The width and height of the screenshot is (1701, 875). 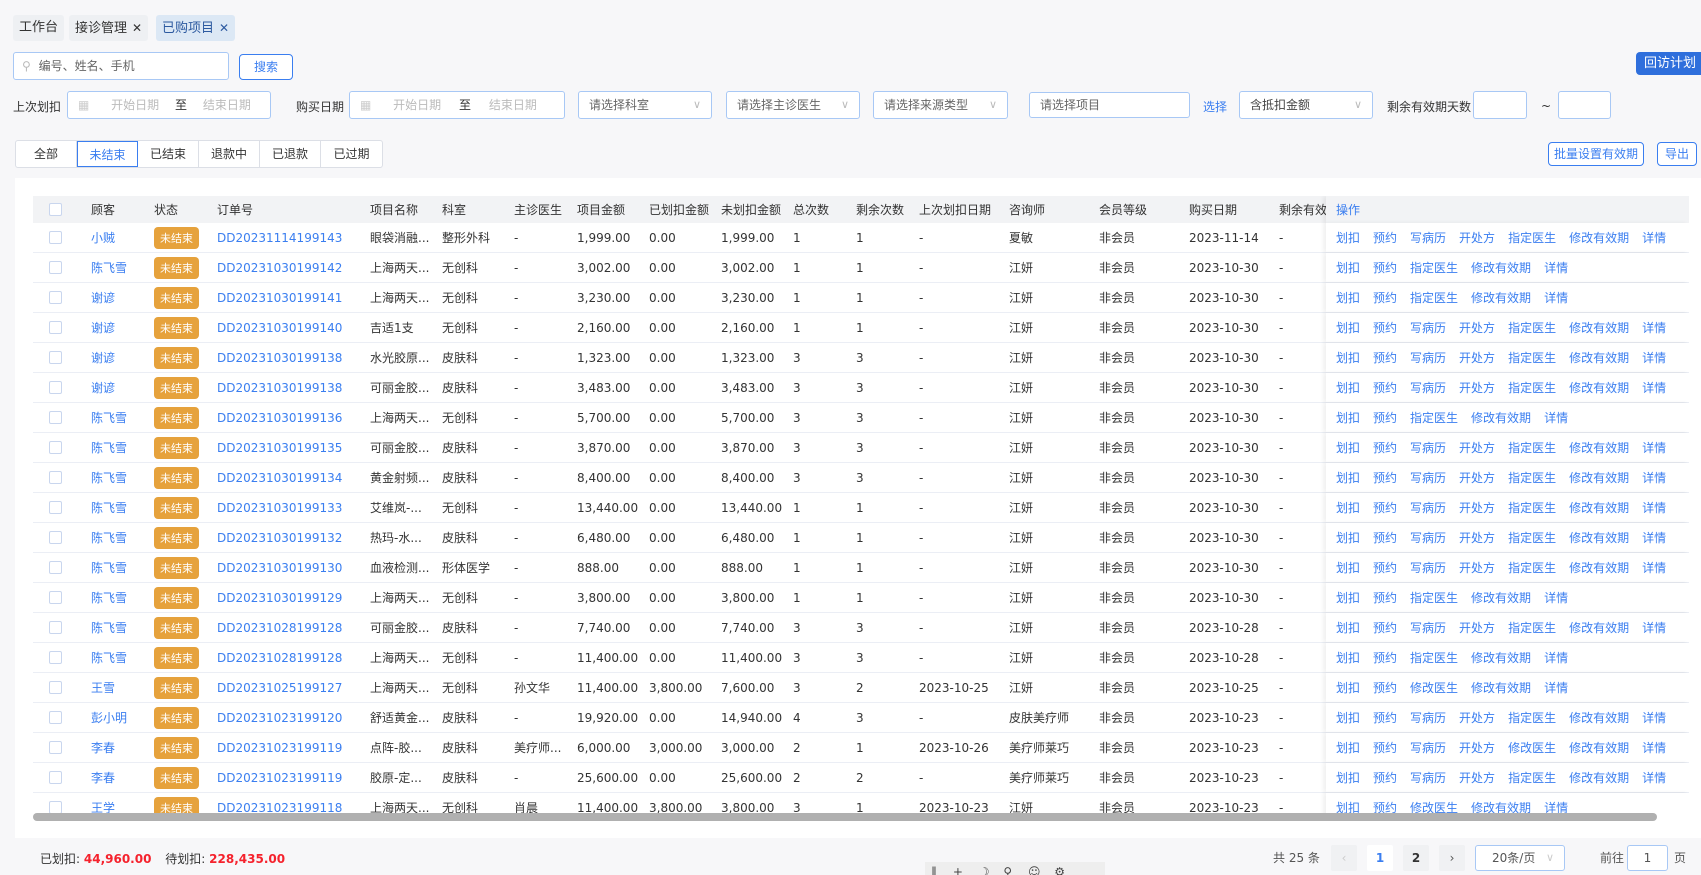 What do you see at coordinates (107, 154) in the screenshot?
I see `status-tab: 未结束` at bounding box center [107, 154].